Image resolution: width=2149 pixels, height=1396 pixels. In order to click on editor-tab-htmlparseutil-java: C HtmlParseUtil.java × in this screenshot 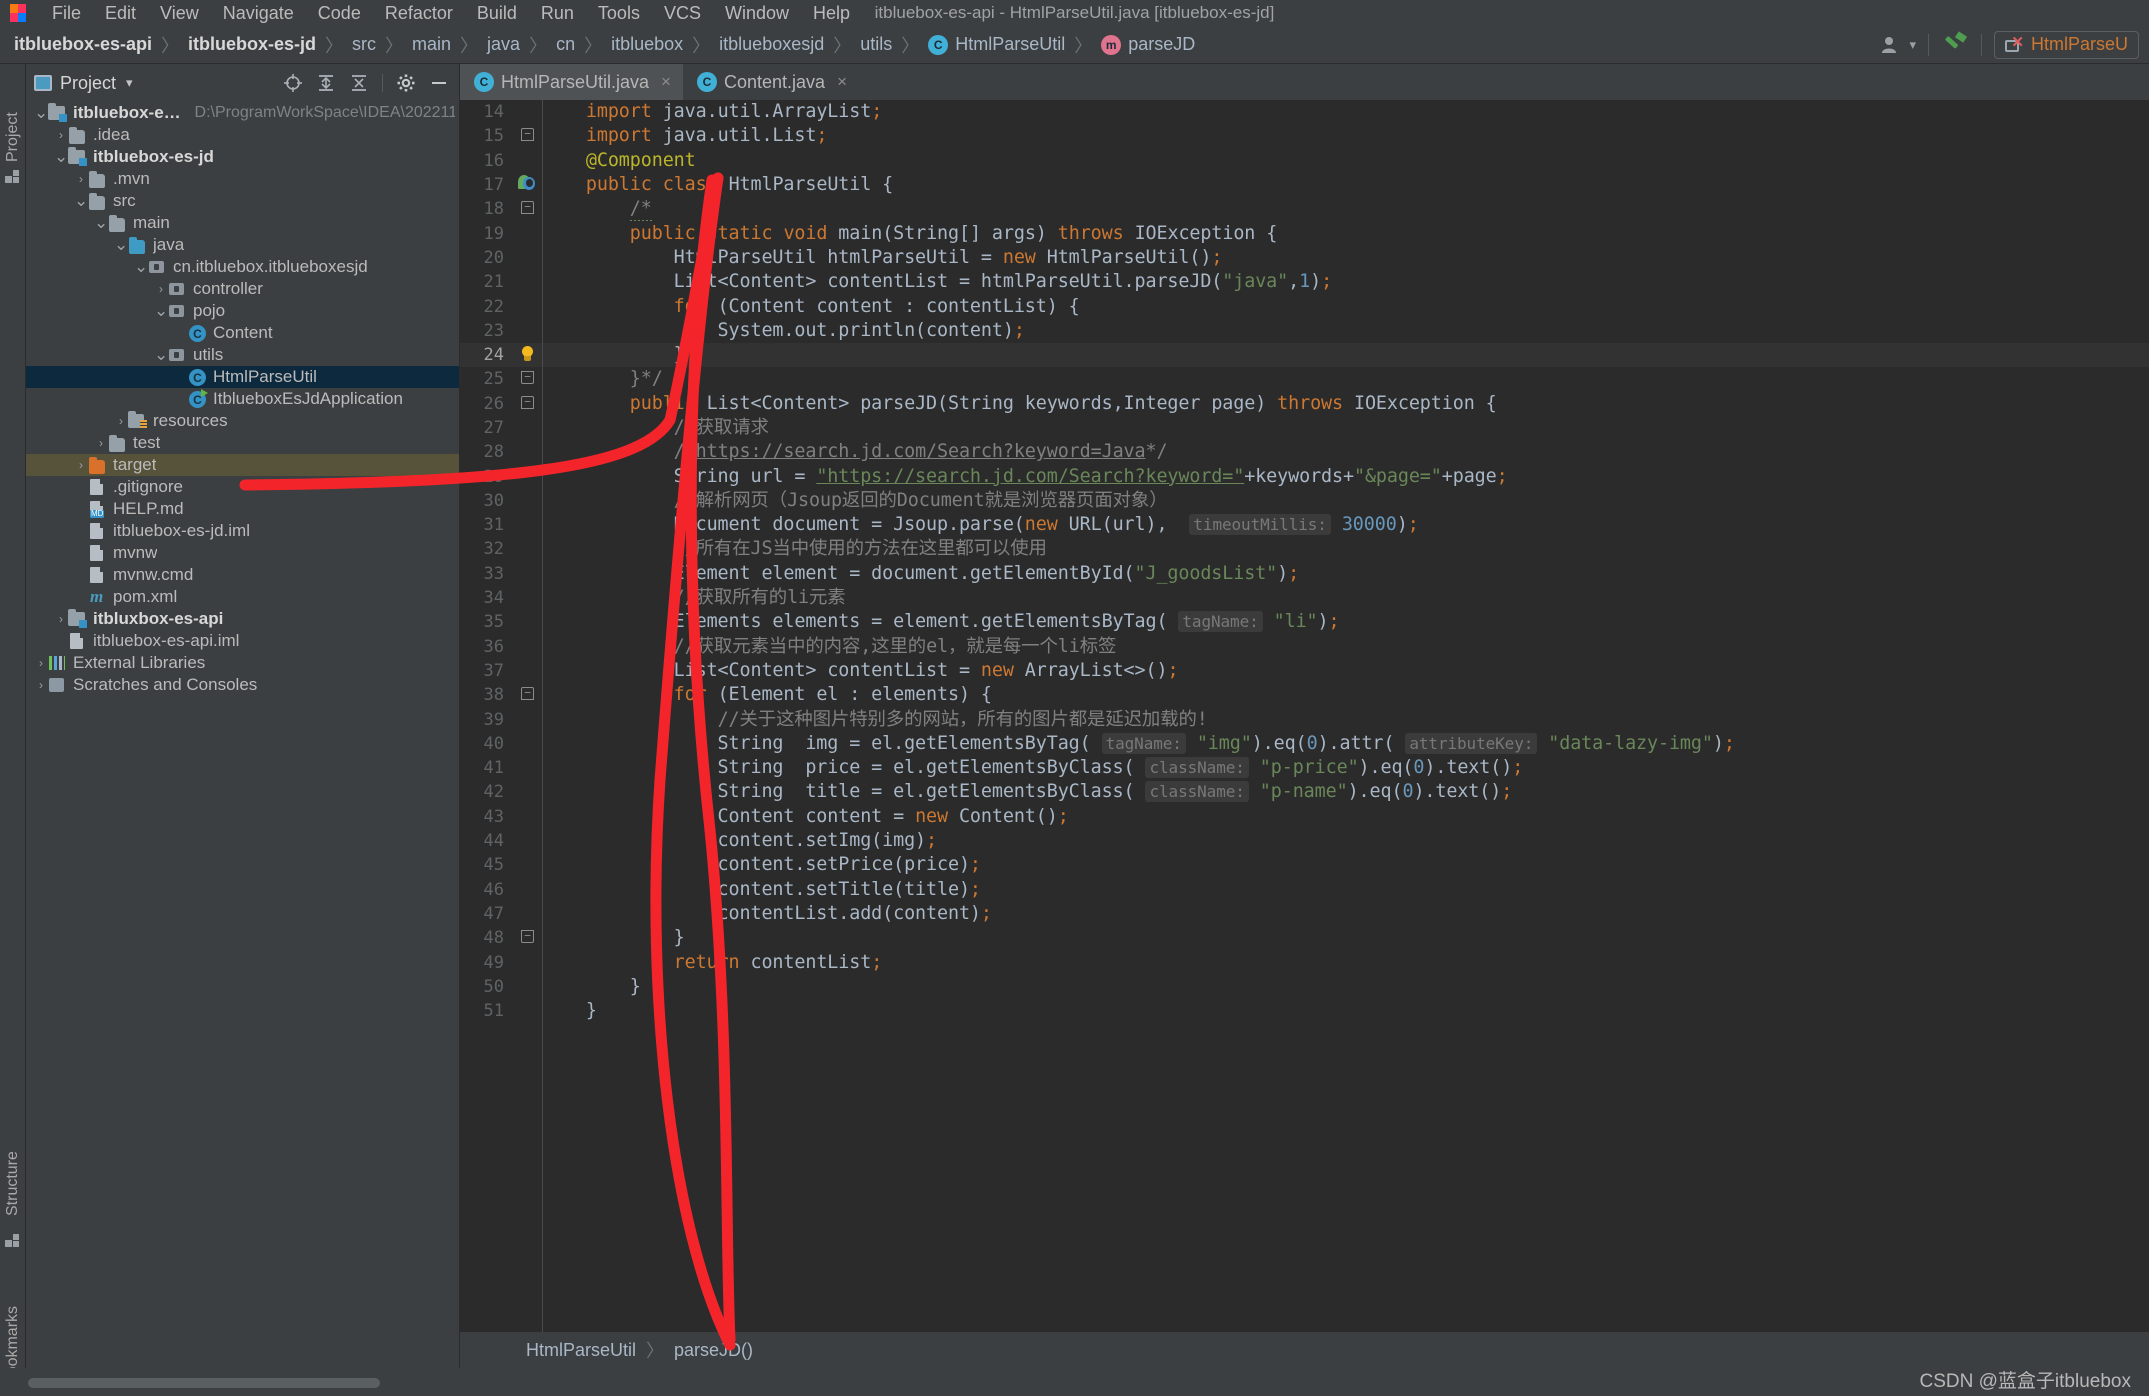, I will do `click(571, 82)`.